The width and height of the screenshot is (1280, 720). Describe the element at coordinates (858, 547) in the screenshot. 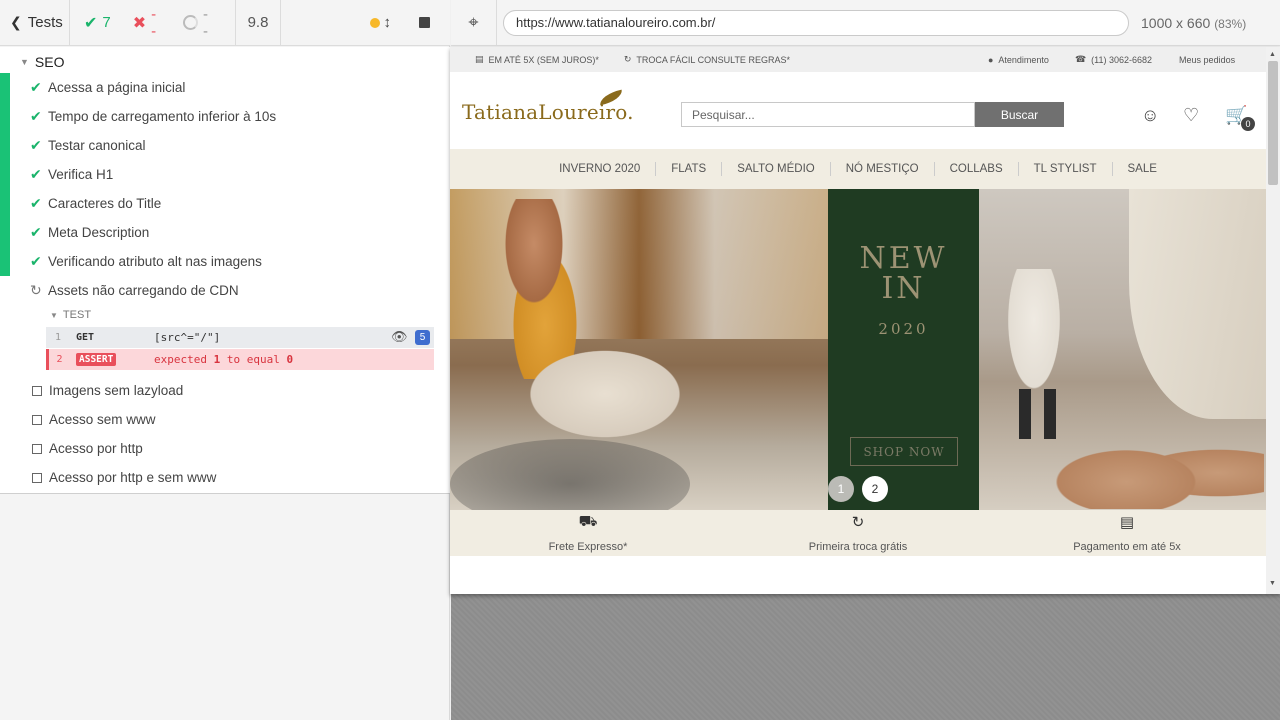

I see `benefit-label: Primeira troca grátis` at that location.